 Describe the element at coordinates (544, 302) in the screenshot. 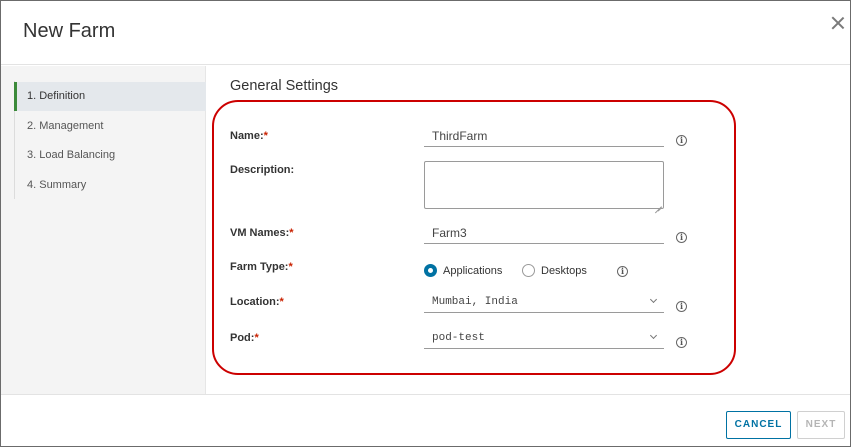

I see `location-select: Mumbai, India` at that location.